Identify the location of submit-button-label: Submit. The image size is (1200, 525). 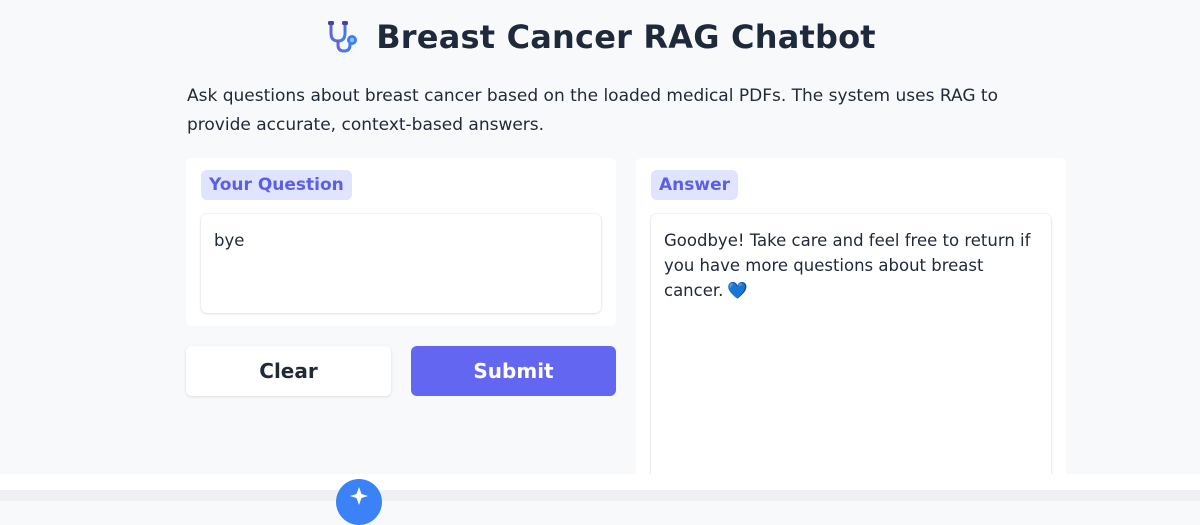
(513, 371).